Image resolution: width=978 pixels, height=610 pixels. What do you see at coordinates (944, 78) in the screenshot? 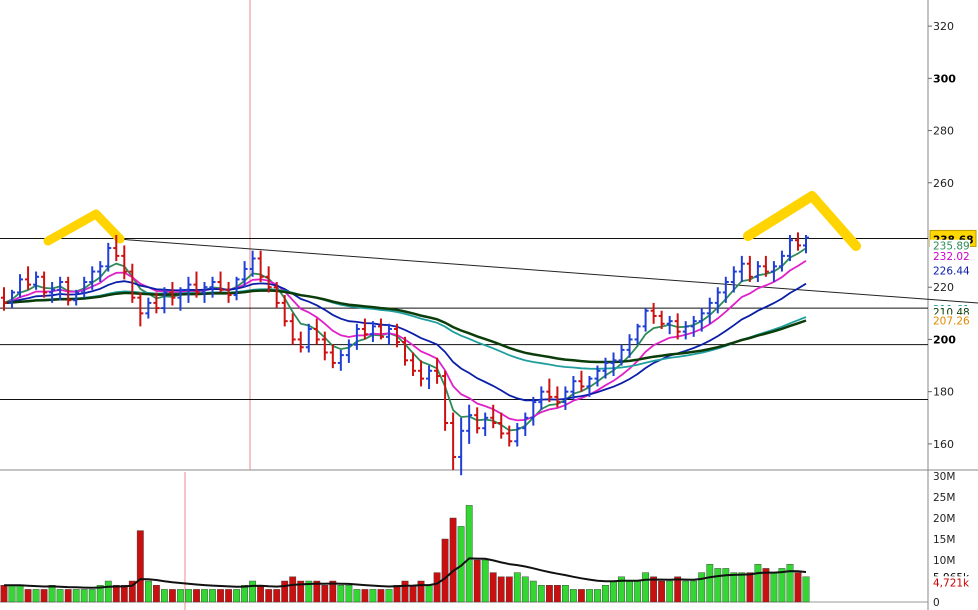
I see `price-tick-label: 300` at bounding box center [944, 78].